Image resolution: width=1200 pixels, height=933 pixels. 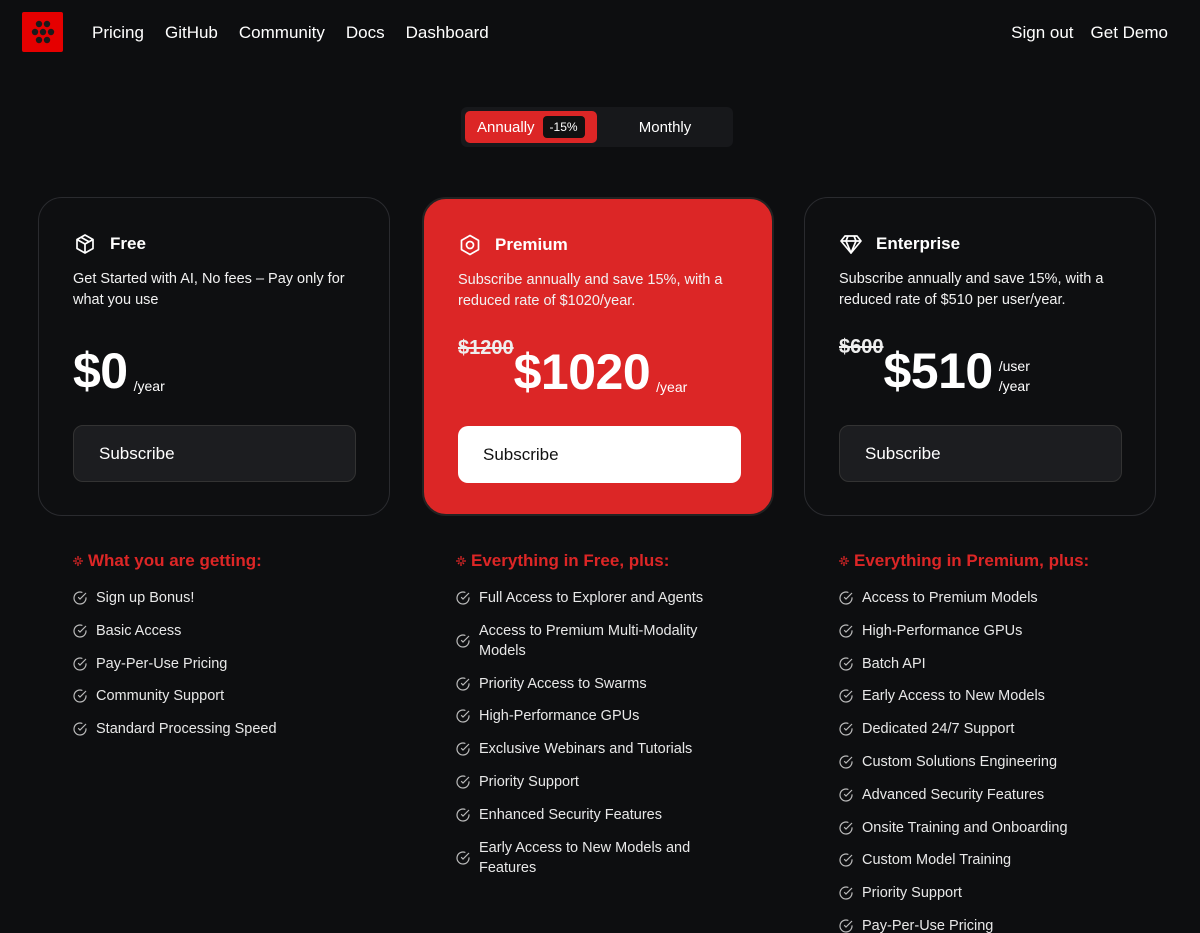 What do you see at coordinates (118, 33) in the screenshot?
I see `nav-link-pricing: Pricing` at bounding box center [118, 33].